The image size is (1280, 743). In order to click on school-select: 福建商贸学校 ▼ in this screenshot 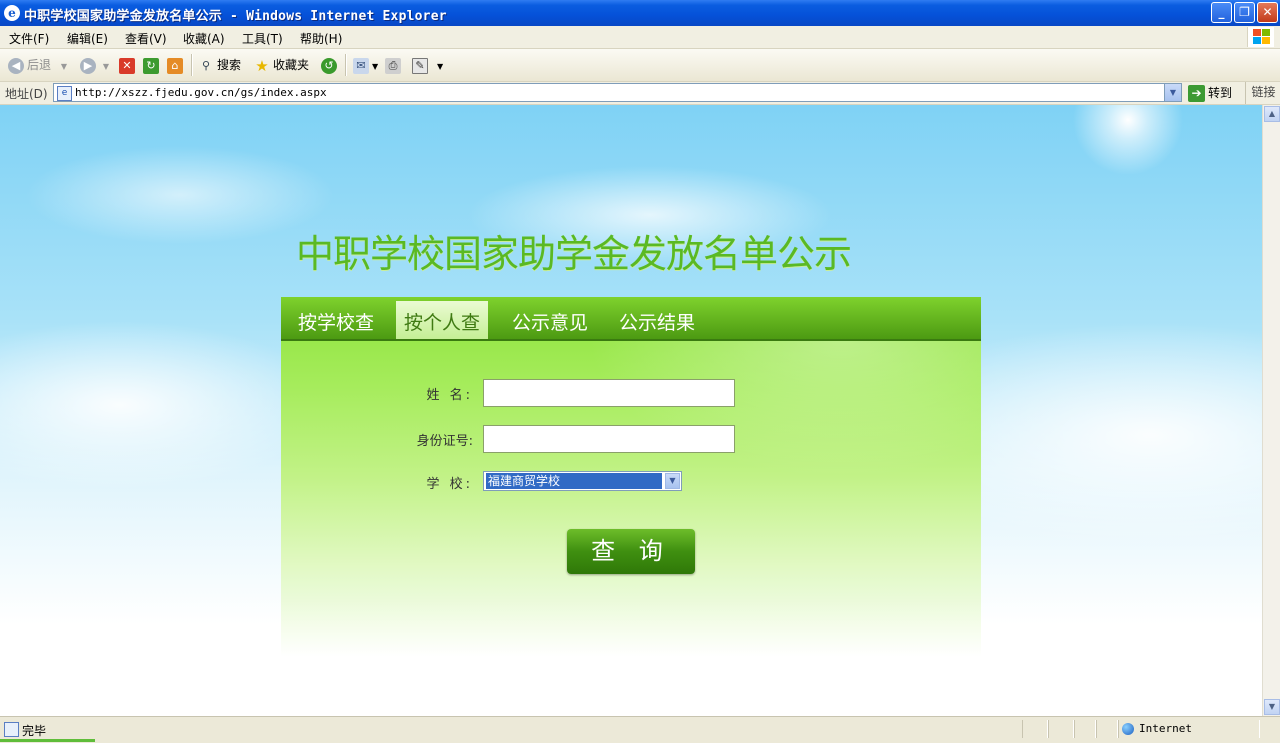, I will do `click(582, 481)`.